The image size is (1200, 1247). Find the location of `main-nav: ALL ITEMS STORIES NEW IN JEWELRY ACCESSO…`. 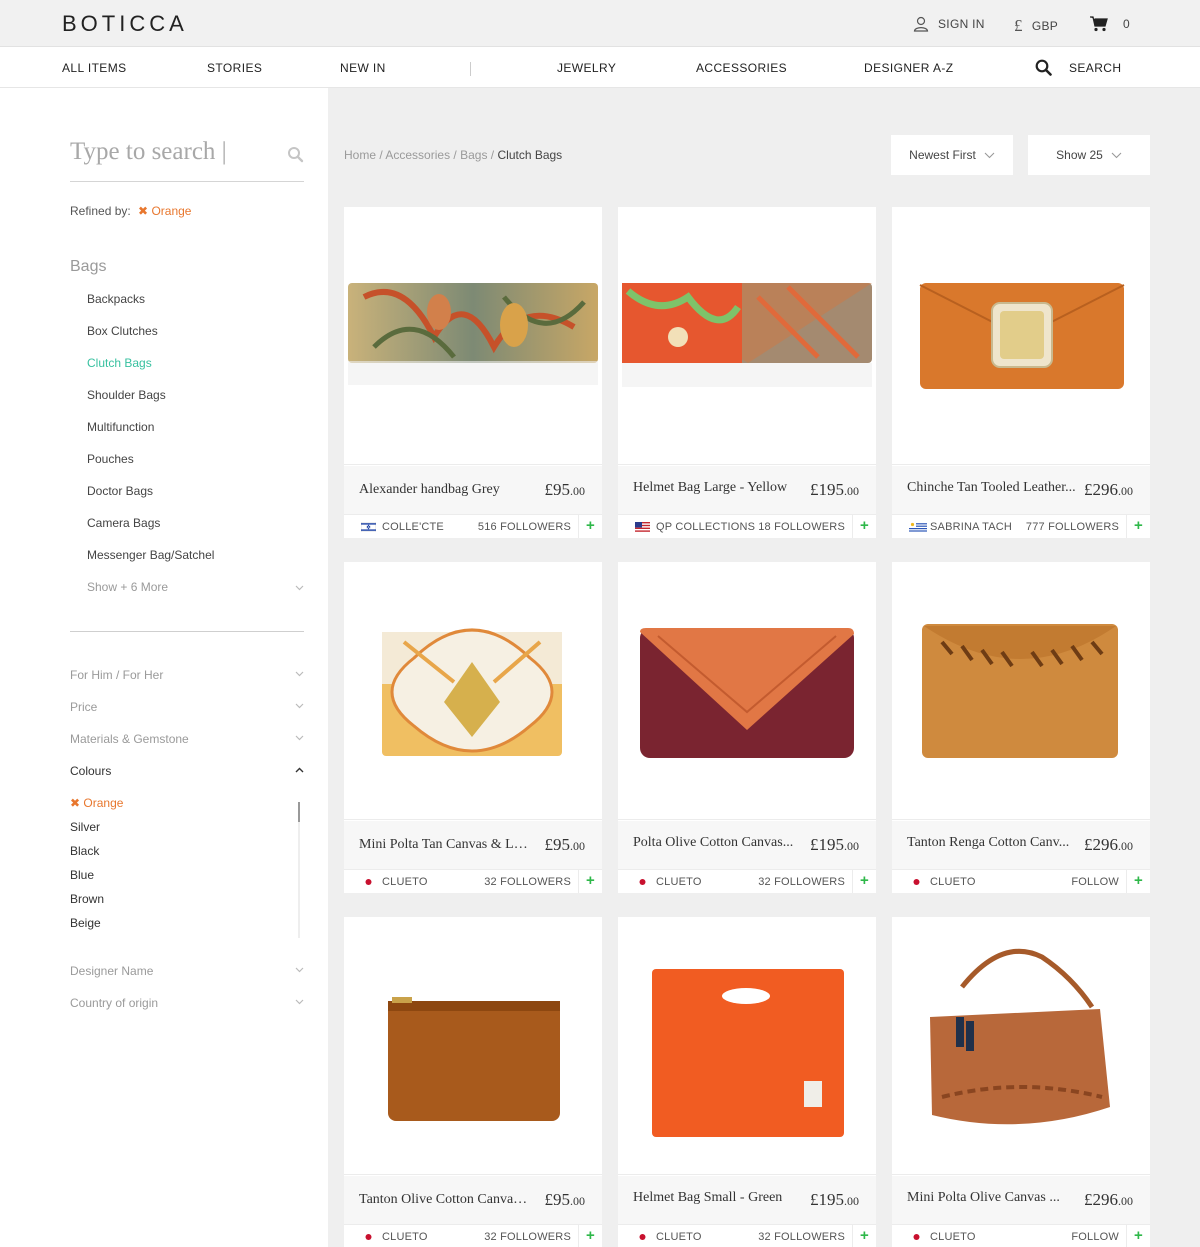

main-nav: ALL ITEMS STORIES NEW IN JEWELRY ACCESSO… is located at coordinates (600, 67).